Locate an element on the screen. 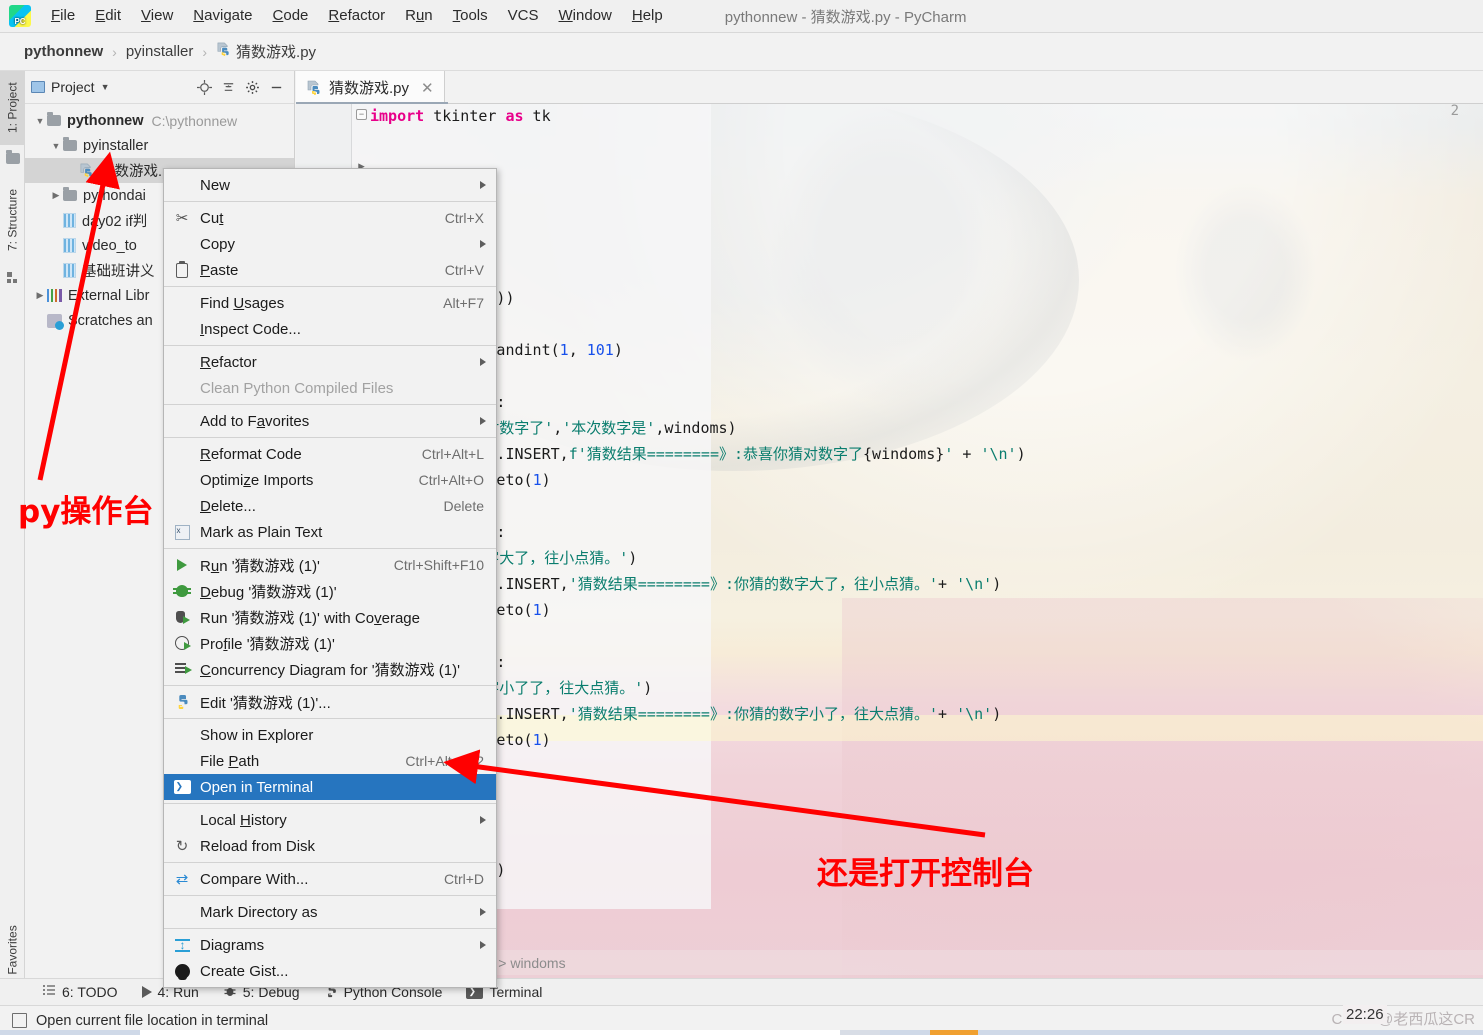 This screenshot has width=1483, height=1035. editor-tab-bar: 猜数游戏.py ✕ is located at coordinates (889, 87).